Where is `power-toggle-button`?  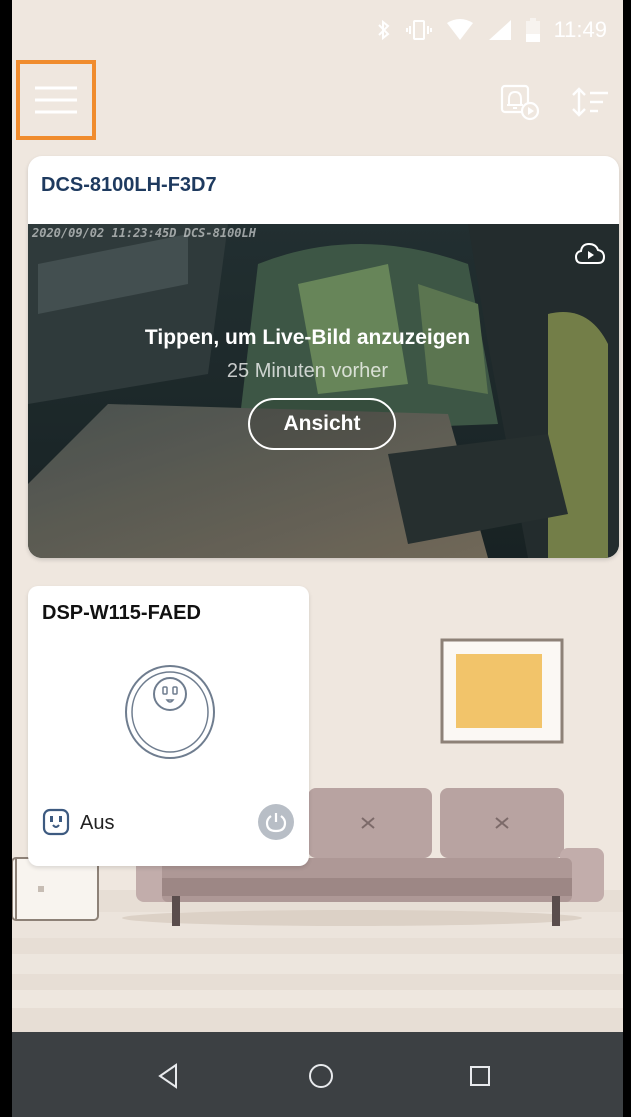 power-toggle-button is located at coordinates (276, 822).